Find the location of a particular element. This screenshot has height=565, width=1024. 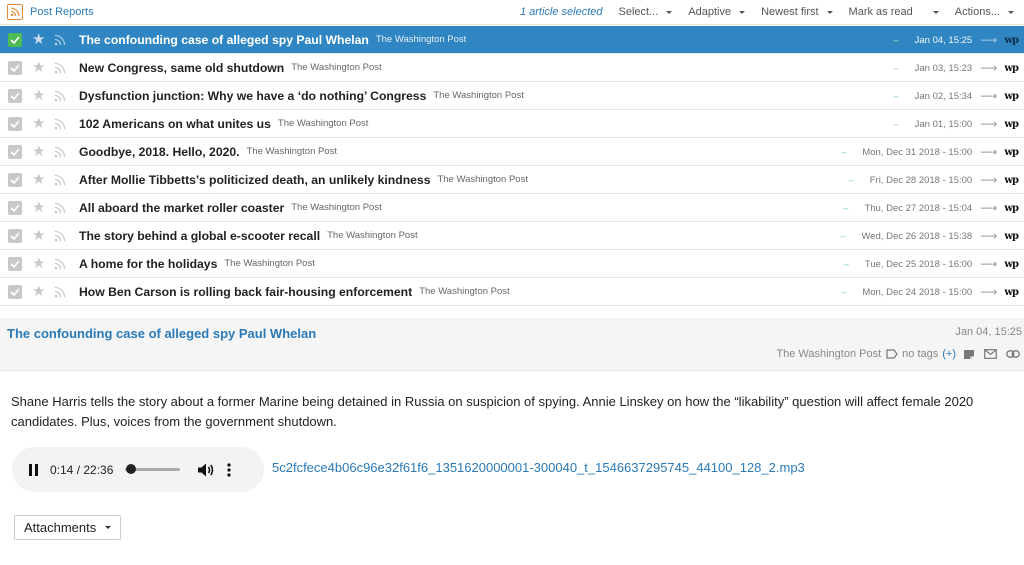

seek-slider is located at coordinates (153, 469).